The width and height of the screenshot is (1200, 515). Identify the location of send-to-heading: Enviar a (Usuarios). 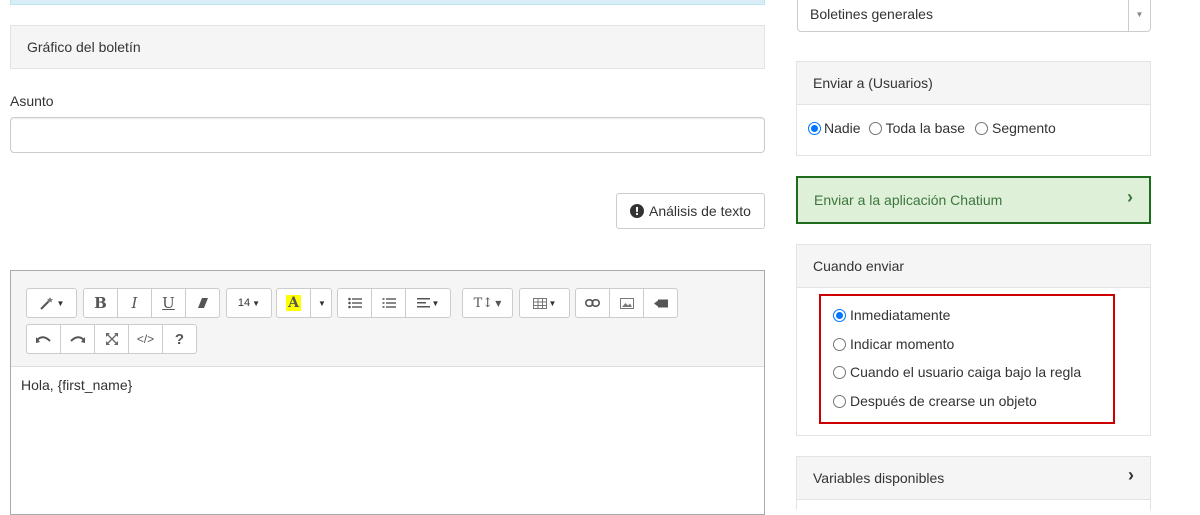
(973, 83).